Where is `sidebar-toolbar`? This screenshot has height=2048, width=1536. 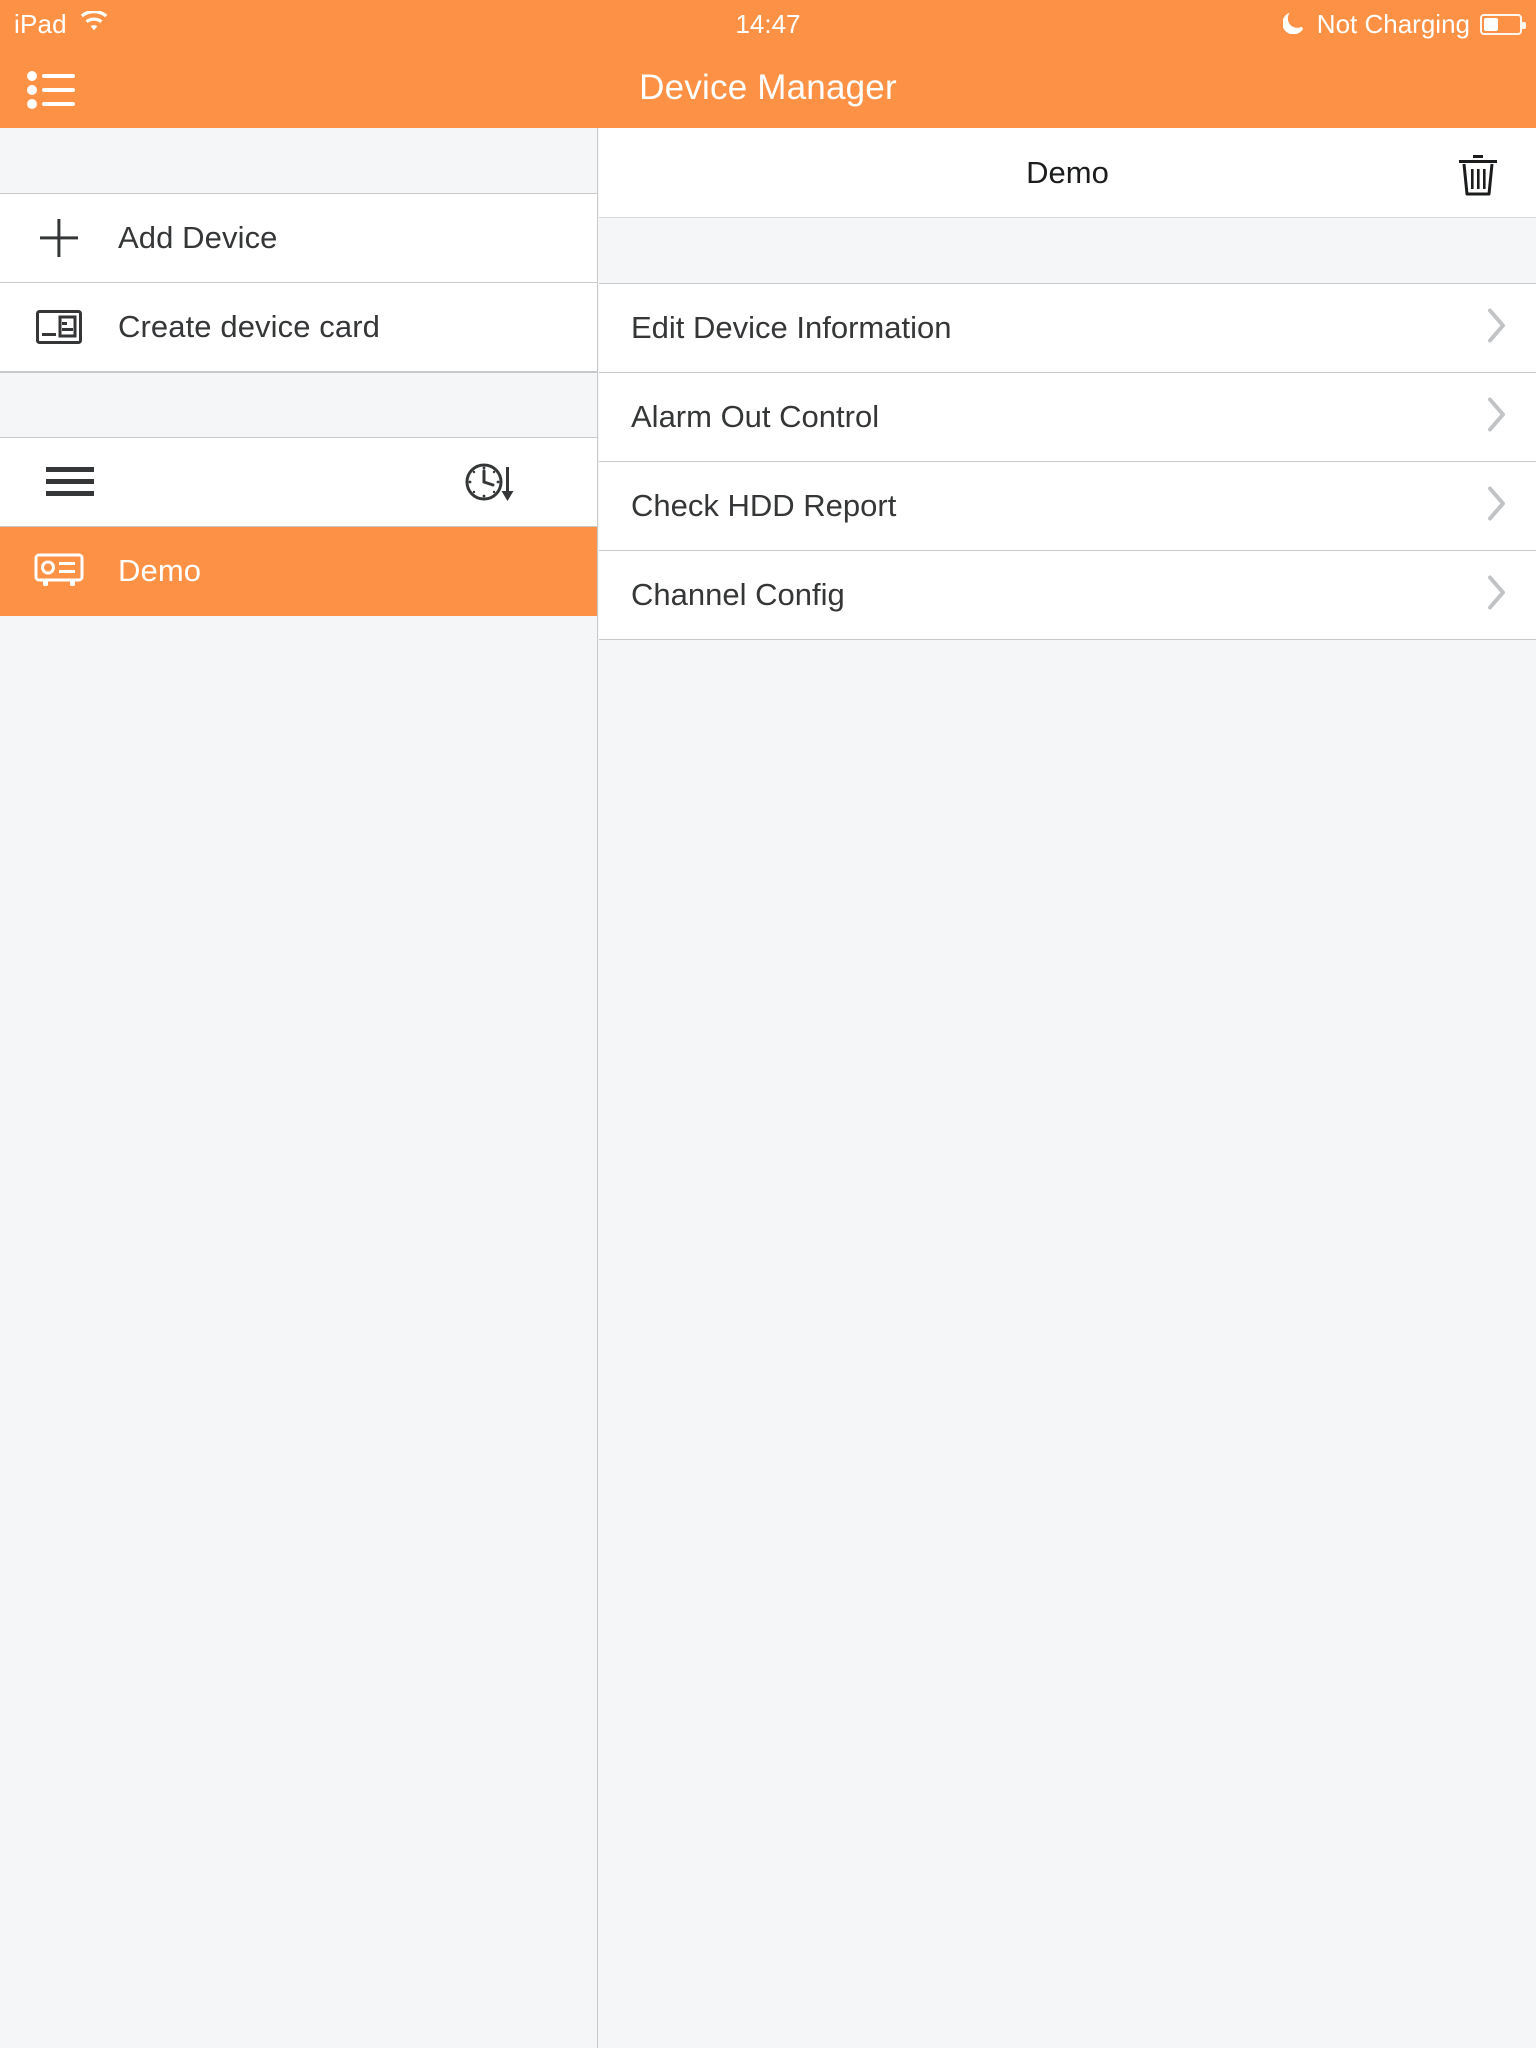
sidebar-toolbar is located at coordinates (298, 482).